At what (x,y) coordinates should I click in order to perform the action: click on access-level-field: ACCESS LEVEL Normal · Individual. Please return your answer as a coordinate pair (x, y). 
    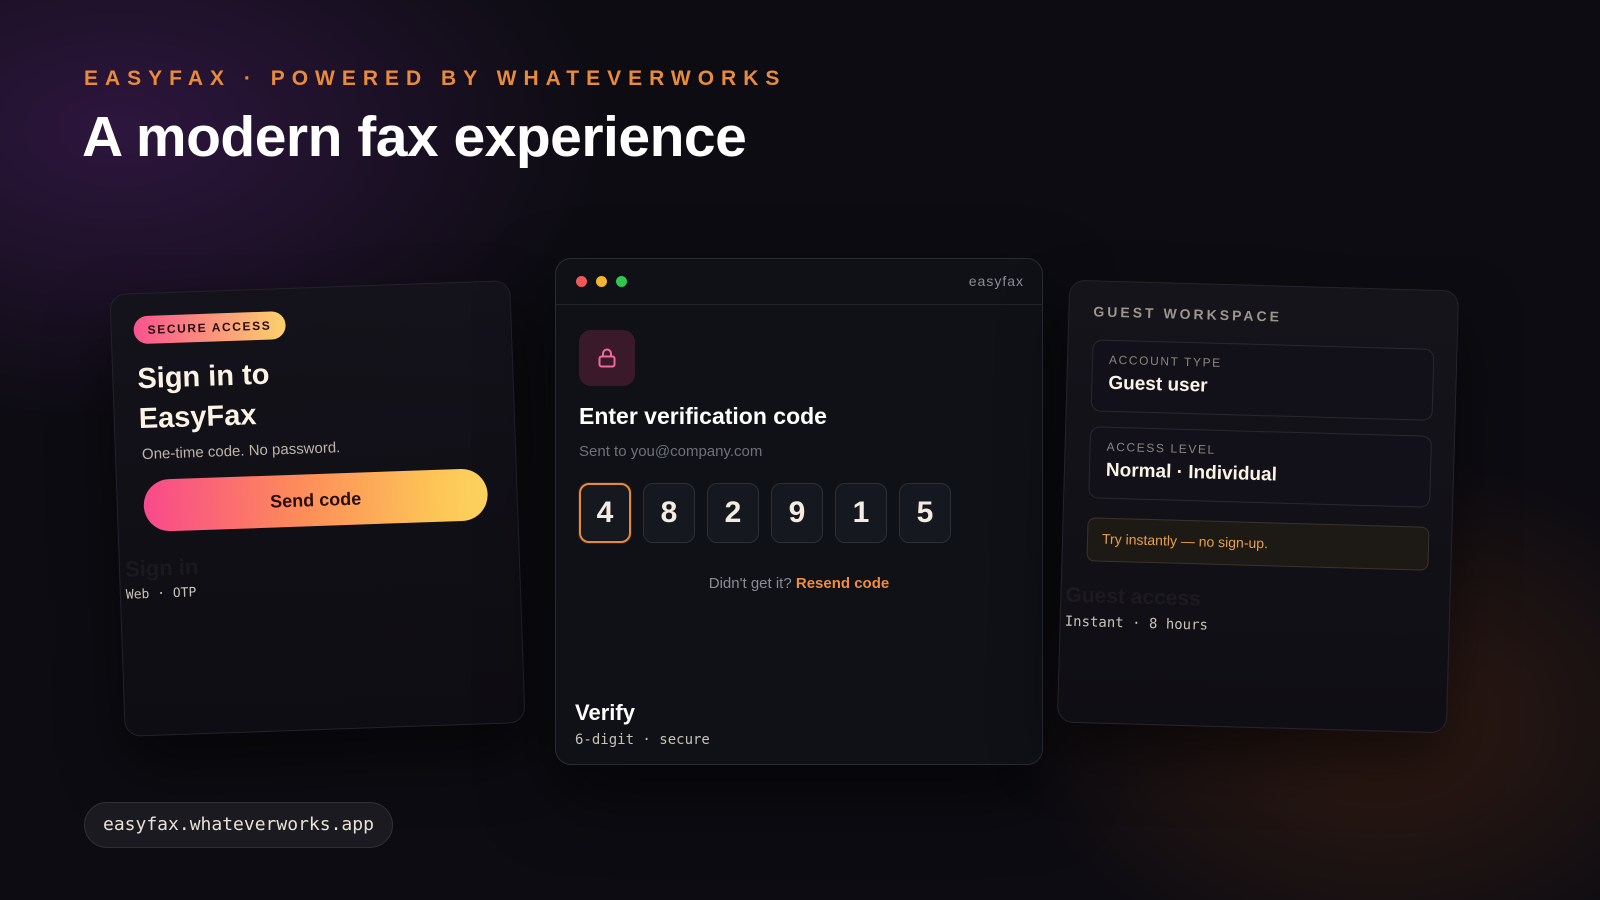
    Looking at the image, I should click on (1260, 467).